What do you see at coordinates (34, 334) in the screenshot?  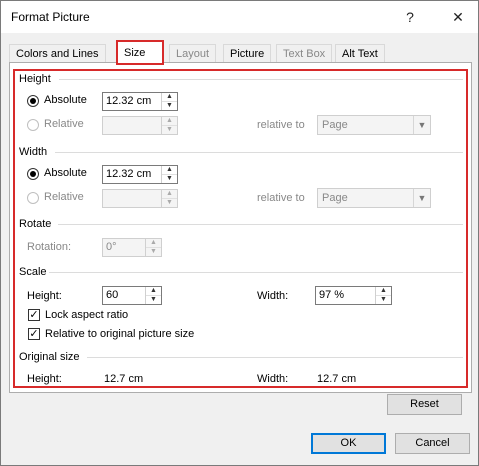 I see `relative-original-checkbox: ✓` at bounding box center [34, 334].